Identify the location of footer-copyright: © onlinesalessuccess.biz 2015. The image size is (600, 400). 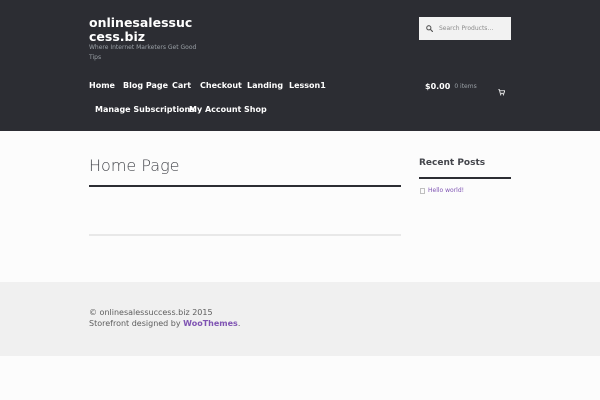
(151, 312).